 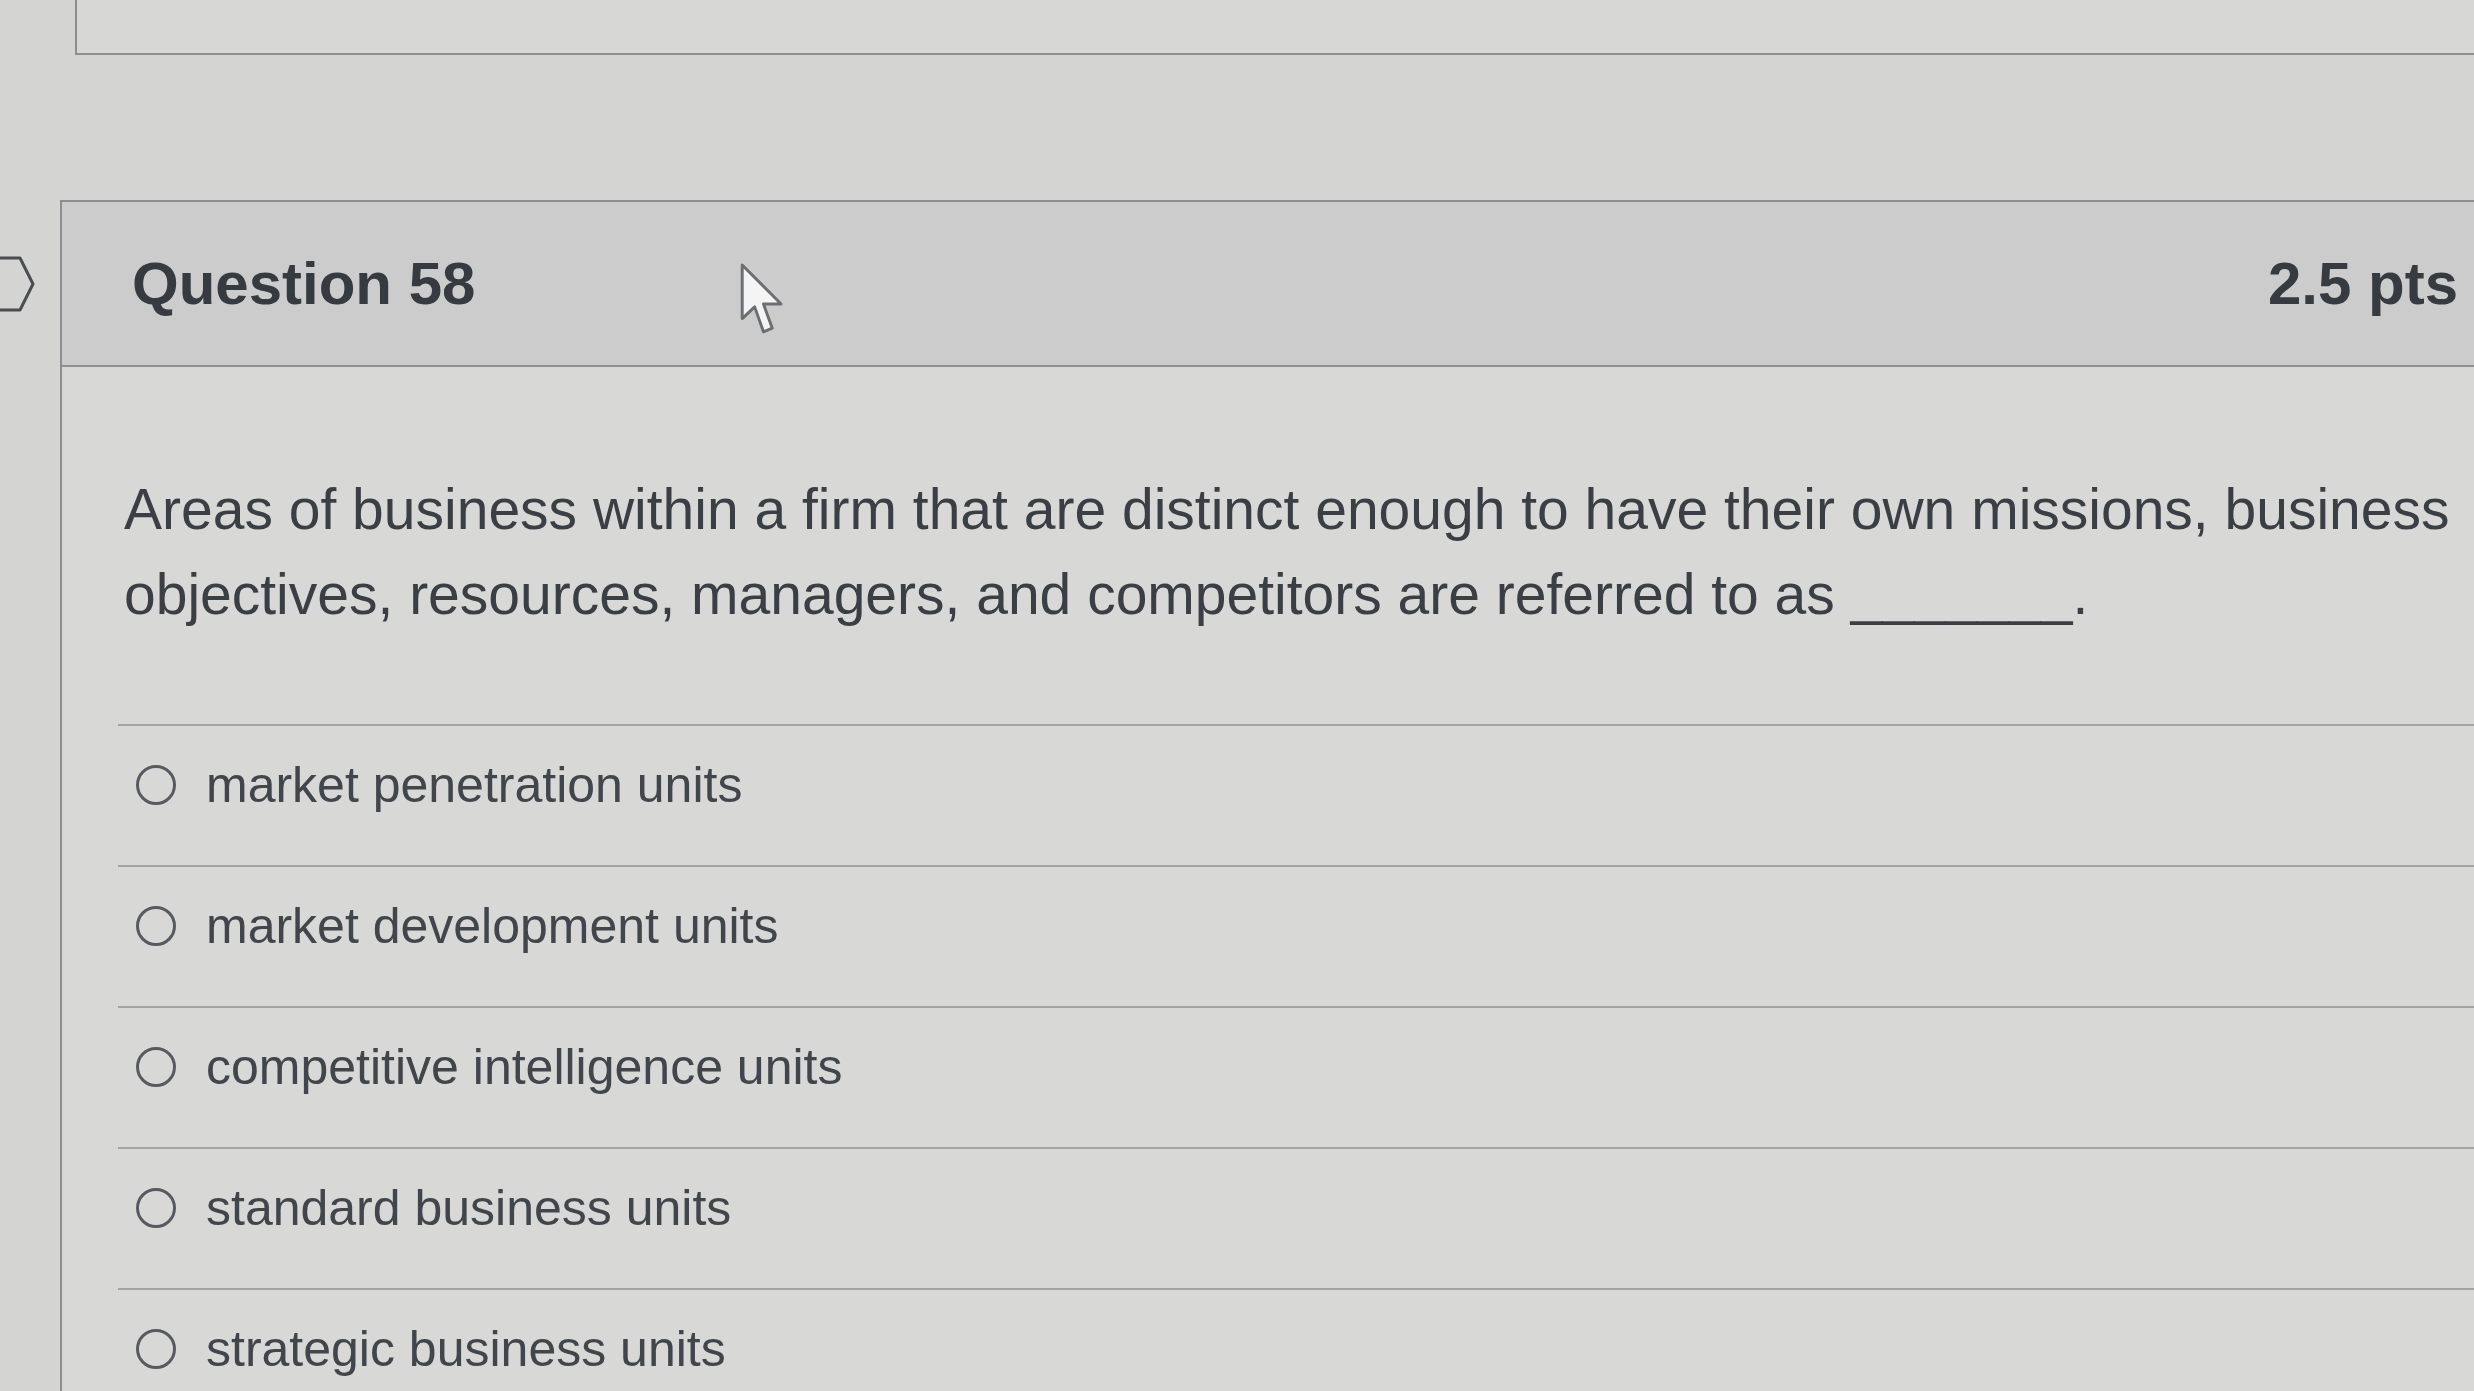 I want to click on option-label: competitive intelligence units, so click(x=524, y=1066).